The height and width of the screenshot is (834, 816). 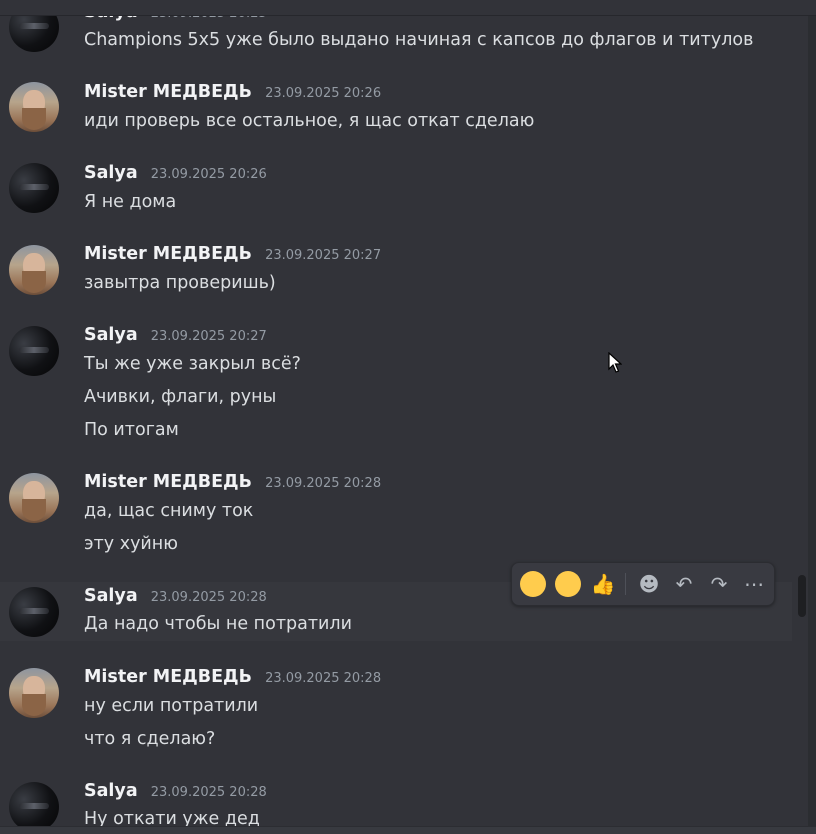 What do you see at coordinates (169, 511) in the screenshot?
I see `message-text: да, щас сниму ток` at bounding box center [169, 511].